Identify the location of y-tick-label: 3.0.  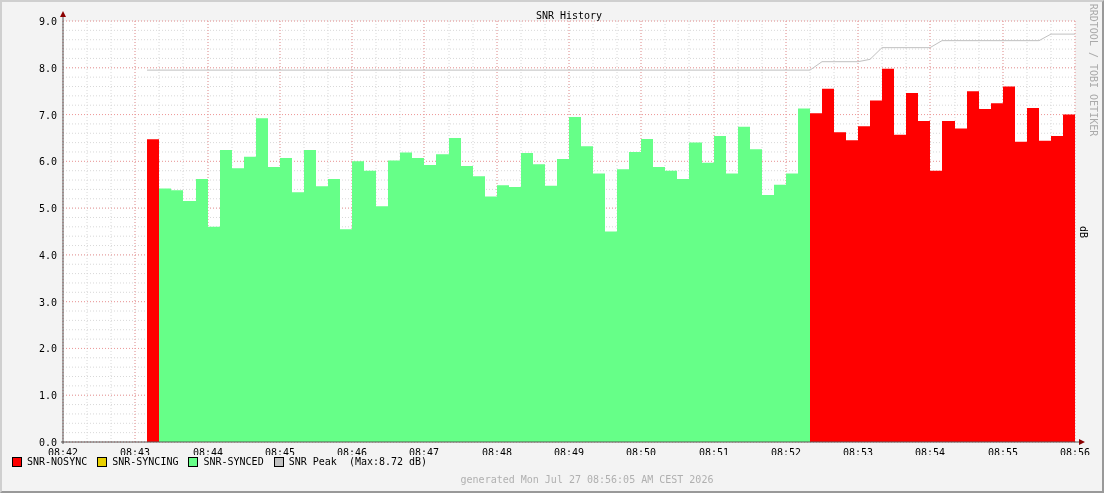
(47, 302).